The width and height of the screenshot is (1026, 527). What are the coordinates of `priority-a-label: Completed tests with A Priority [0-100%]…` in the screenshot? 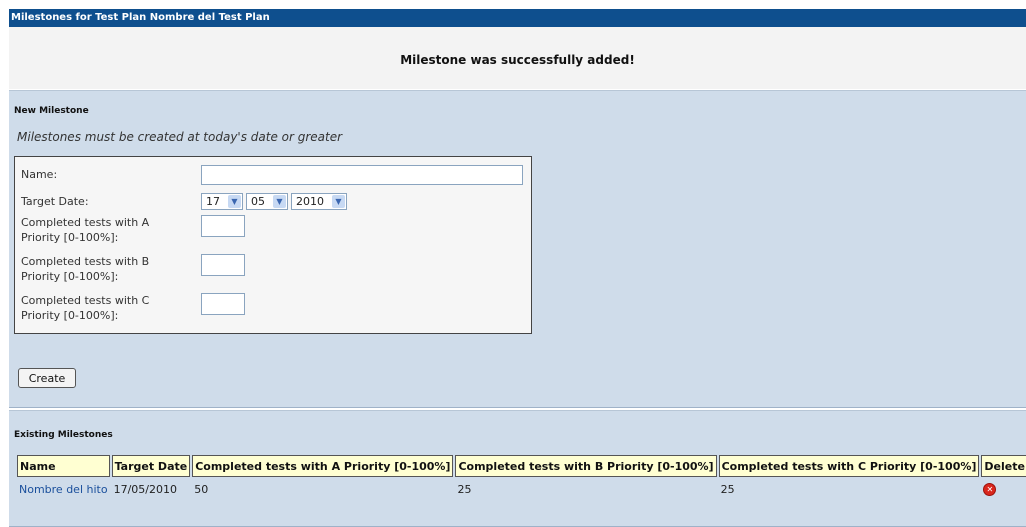 It's located at (85, 230).